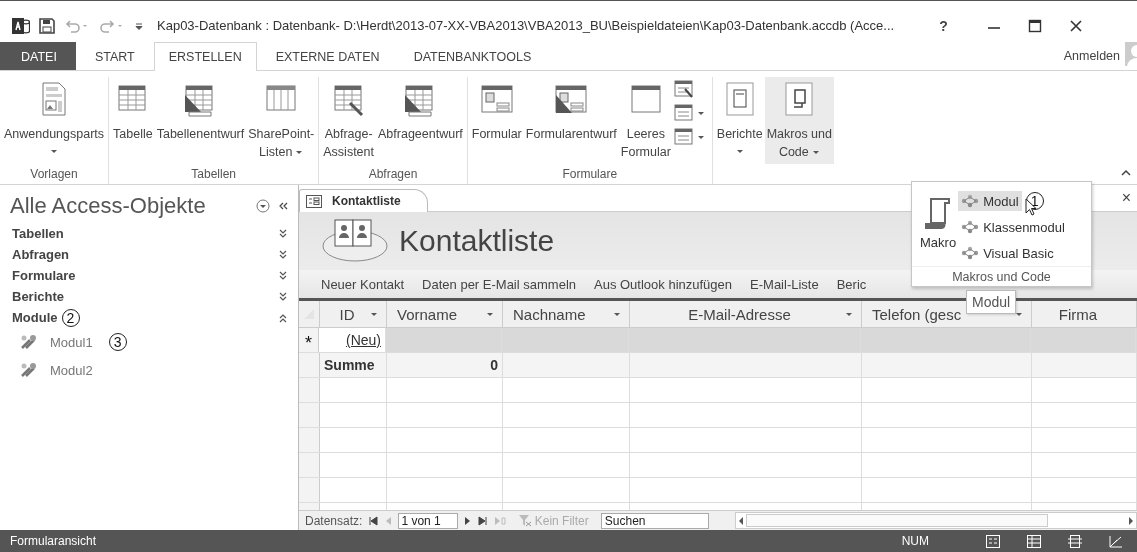 This screenshot has width=1137, height=552. I want to click on ribbon-tab: DATEI, so click(38, 56).